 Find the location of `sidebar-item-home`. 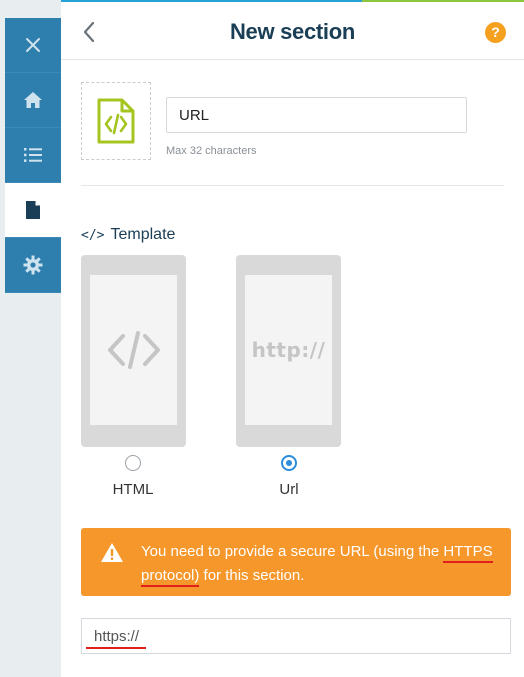

sidebar-item-home is located at coordinates (33, 100).